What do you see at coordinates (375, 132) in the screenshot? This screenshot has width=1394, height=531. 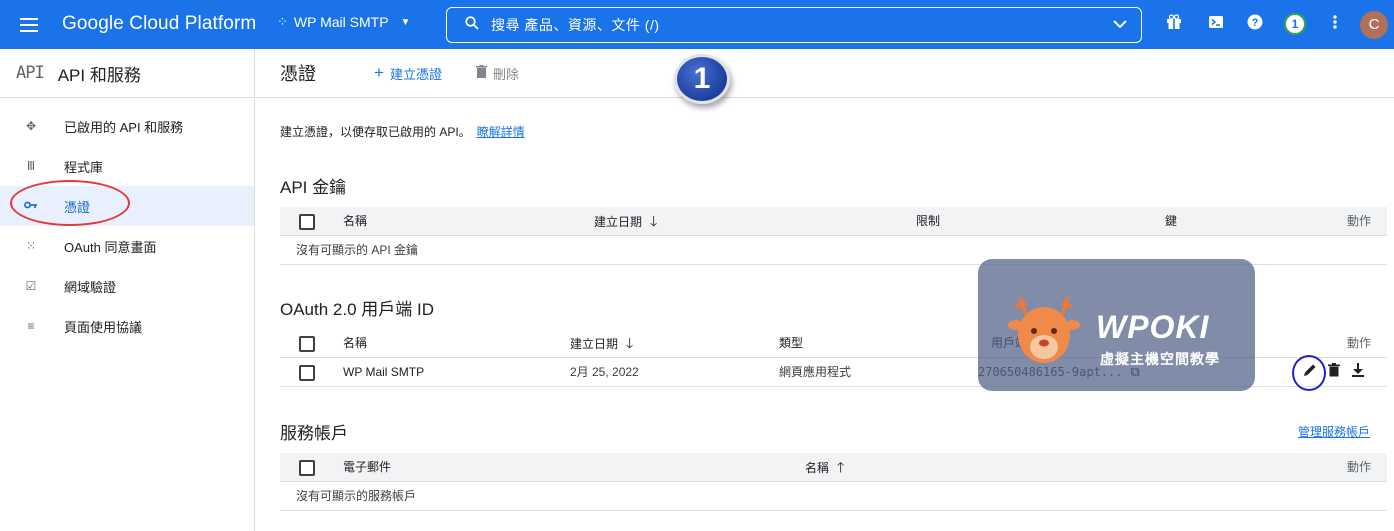 I see `intro-description: 建立憑證，以便存取已啟用的 API。` at bounding box center [375, 132].